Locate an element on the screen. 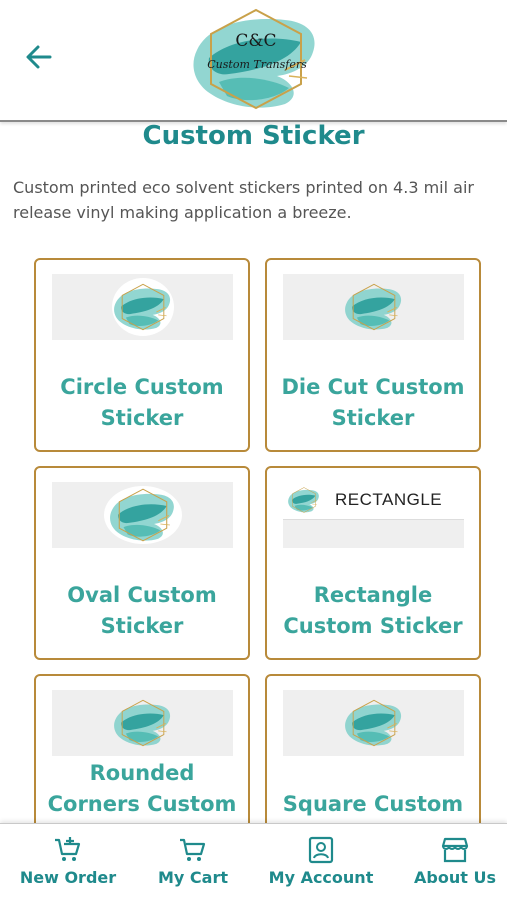 This screenshot has height=900, width=507. rectangle-preview: RECTANGLE is located at coordinates (373, 501).